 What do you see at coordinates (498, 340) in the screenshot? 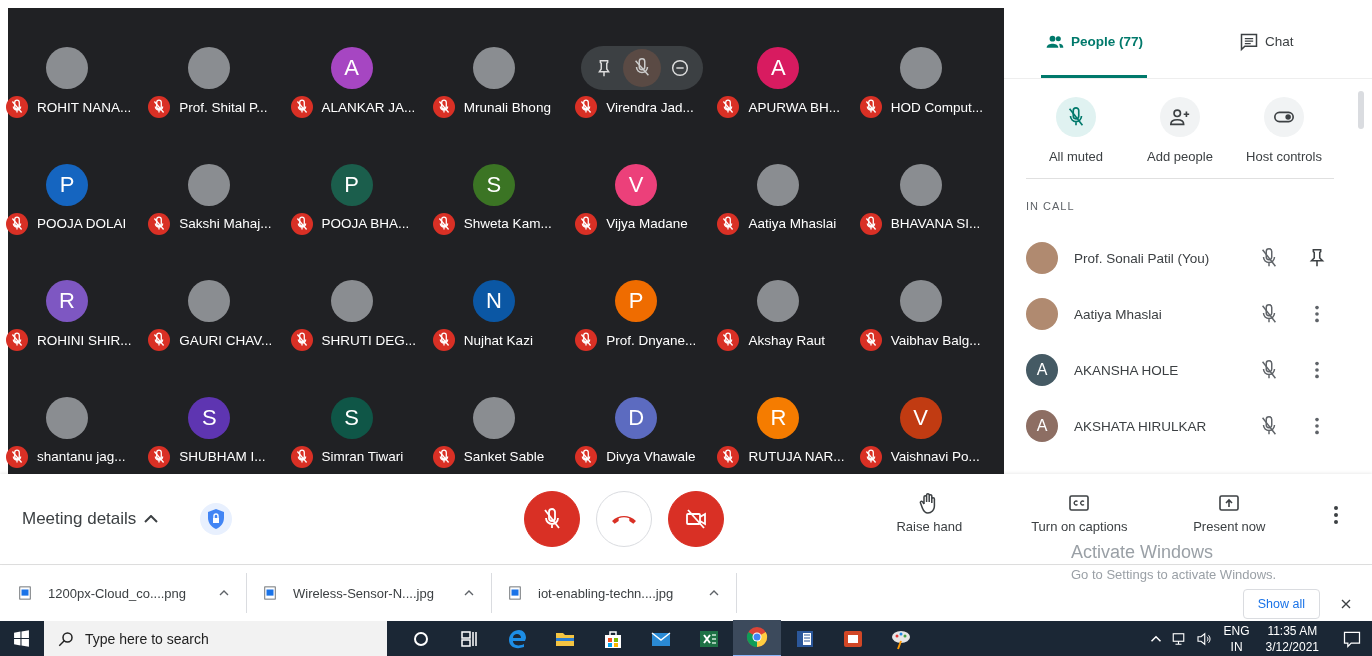
I see `participant-name: Nujhat Kazi` at bounding box center [498, 340].